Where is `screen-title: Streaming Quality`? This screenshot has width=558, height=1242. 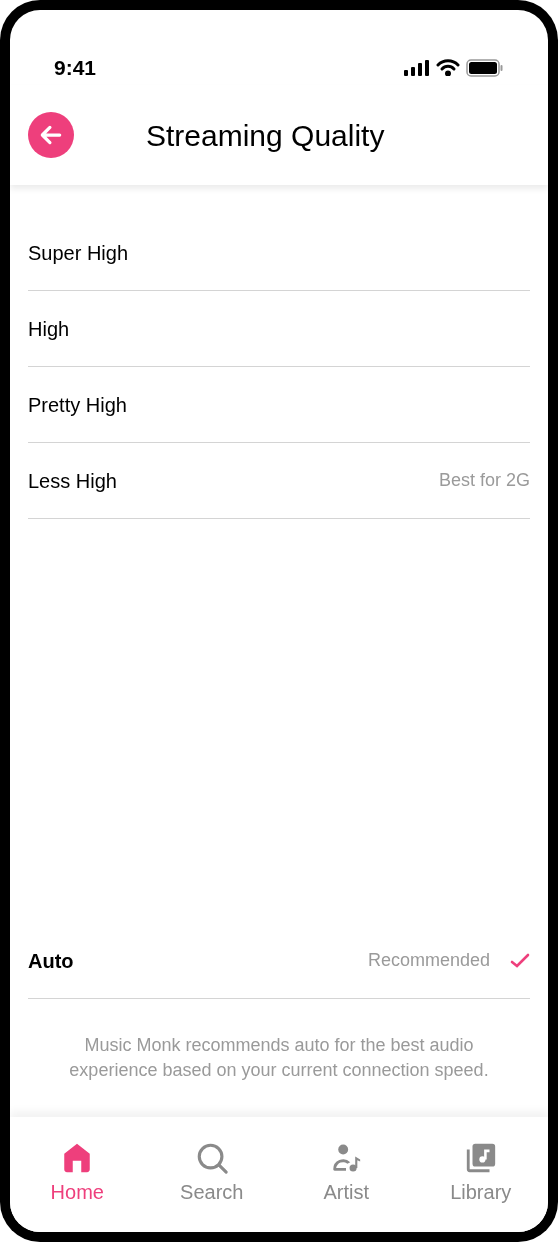
screen-title: Streaming Quality is located at coordinates (265, 135).